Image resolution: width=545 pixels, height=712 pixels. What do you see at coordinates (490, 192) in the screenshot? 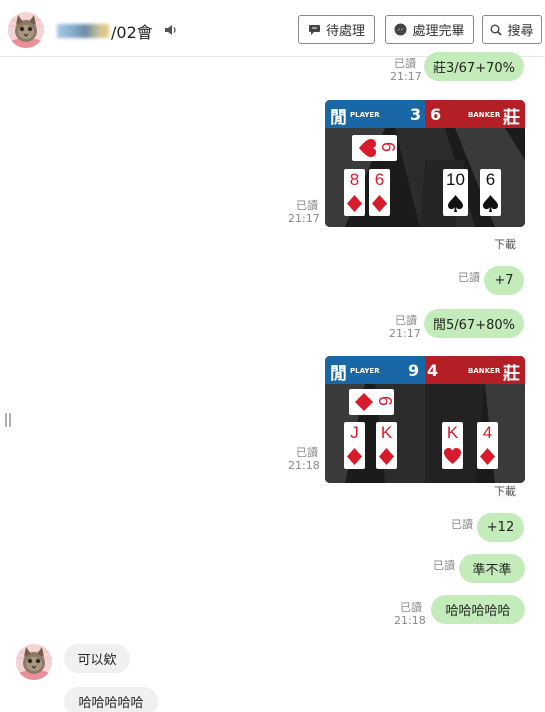
I see `banker-card: 6` at bounding box center [490, 192].